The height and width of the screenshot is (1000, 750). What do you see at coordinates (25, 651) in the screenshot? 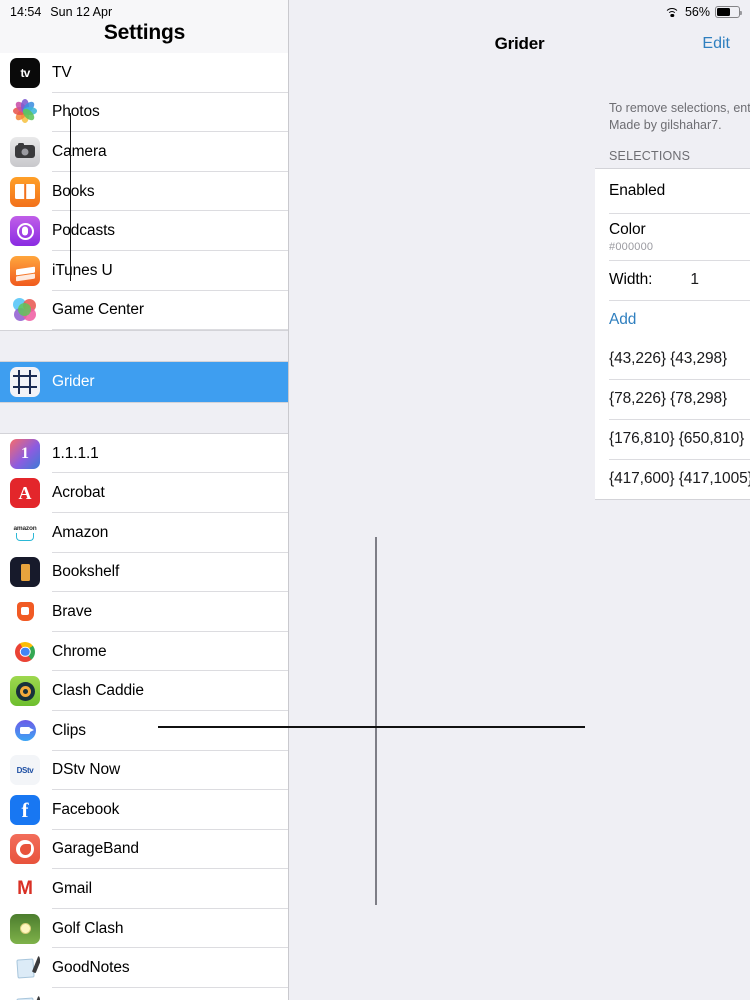
I see `chrome-app-icon` at bounding box center [25, 651].